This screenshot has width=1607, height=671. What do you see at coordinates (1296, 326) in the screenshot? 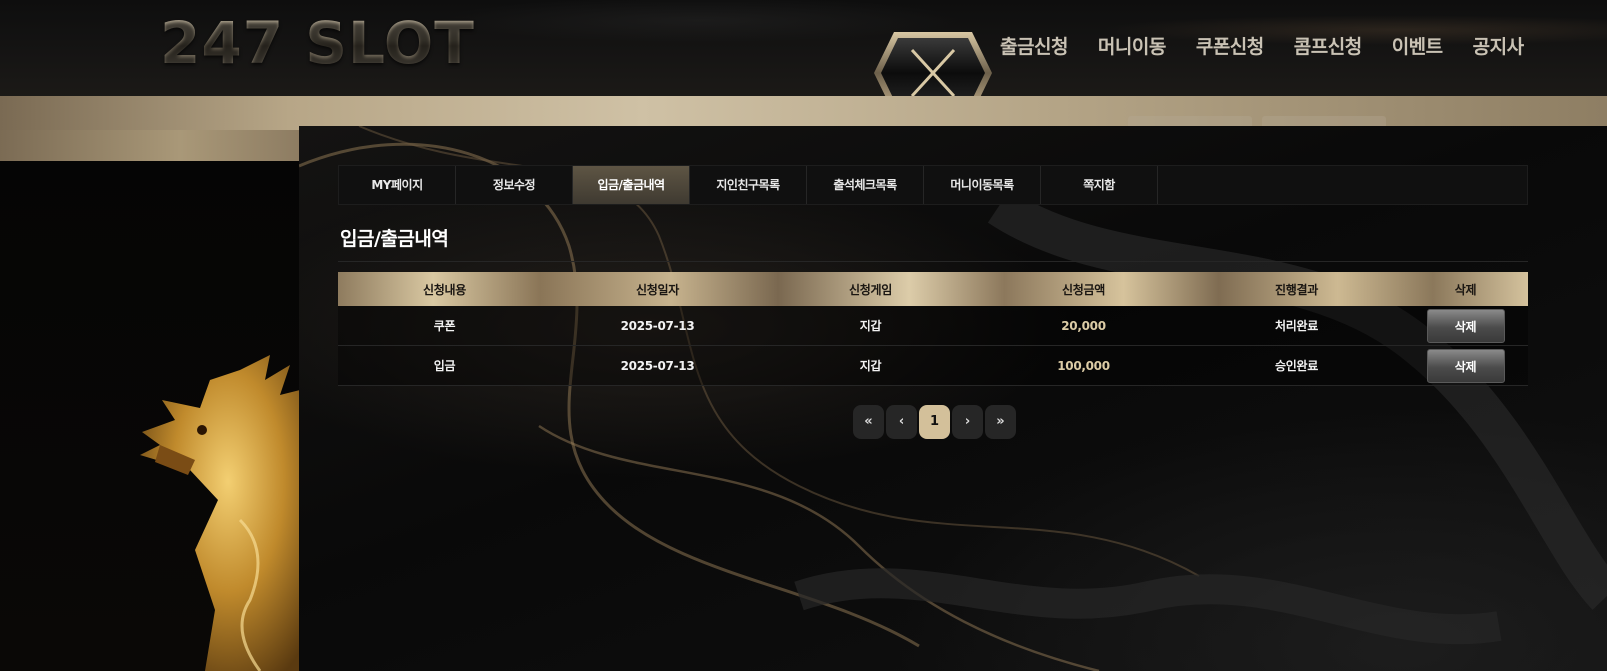
I see `cell-result: 처리완료` at bounding box center [1296, 326].